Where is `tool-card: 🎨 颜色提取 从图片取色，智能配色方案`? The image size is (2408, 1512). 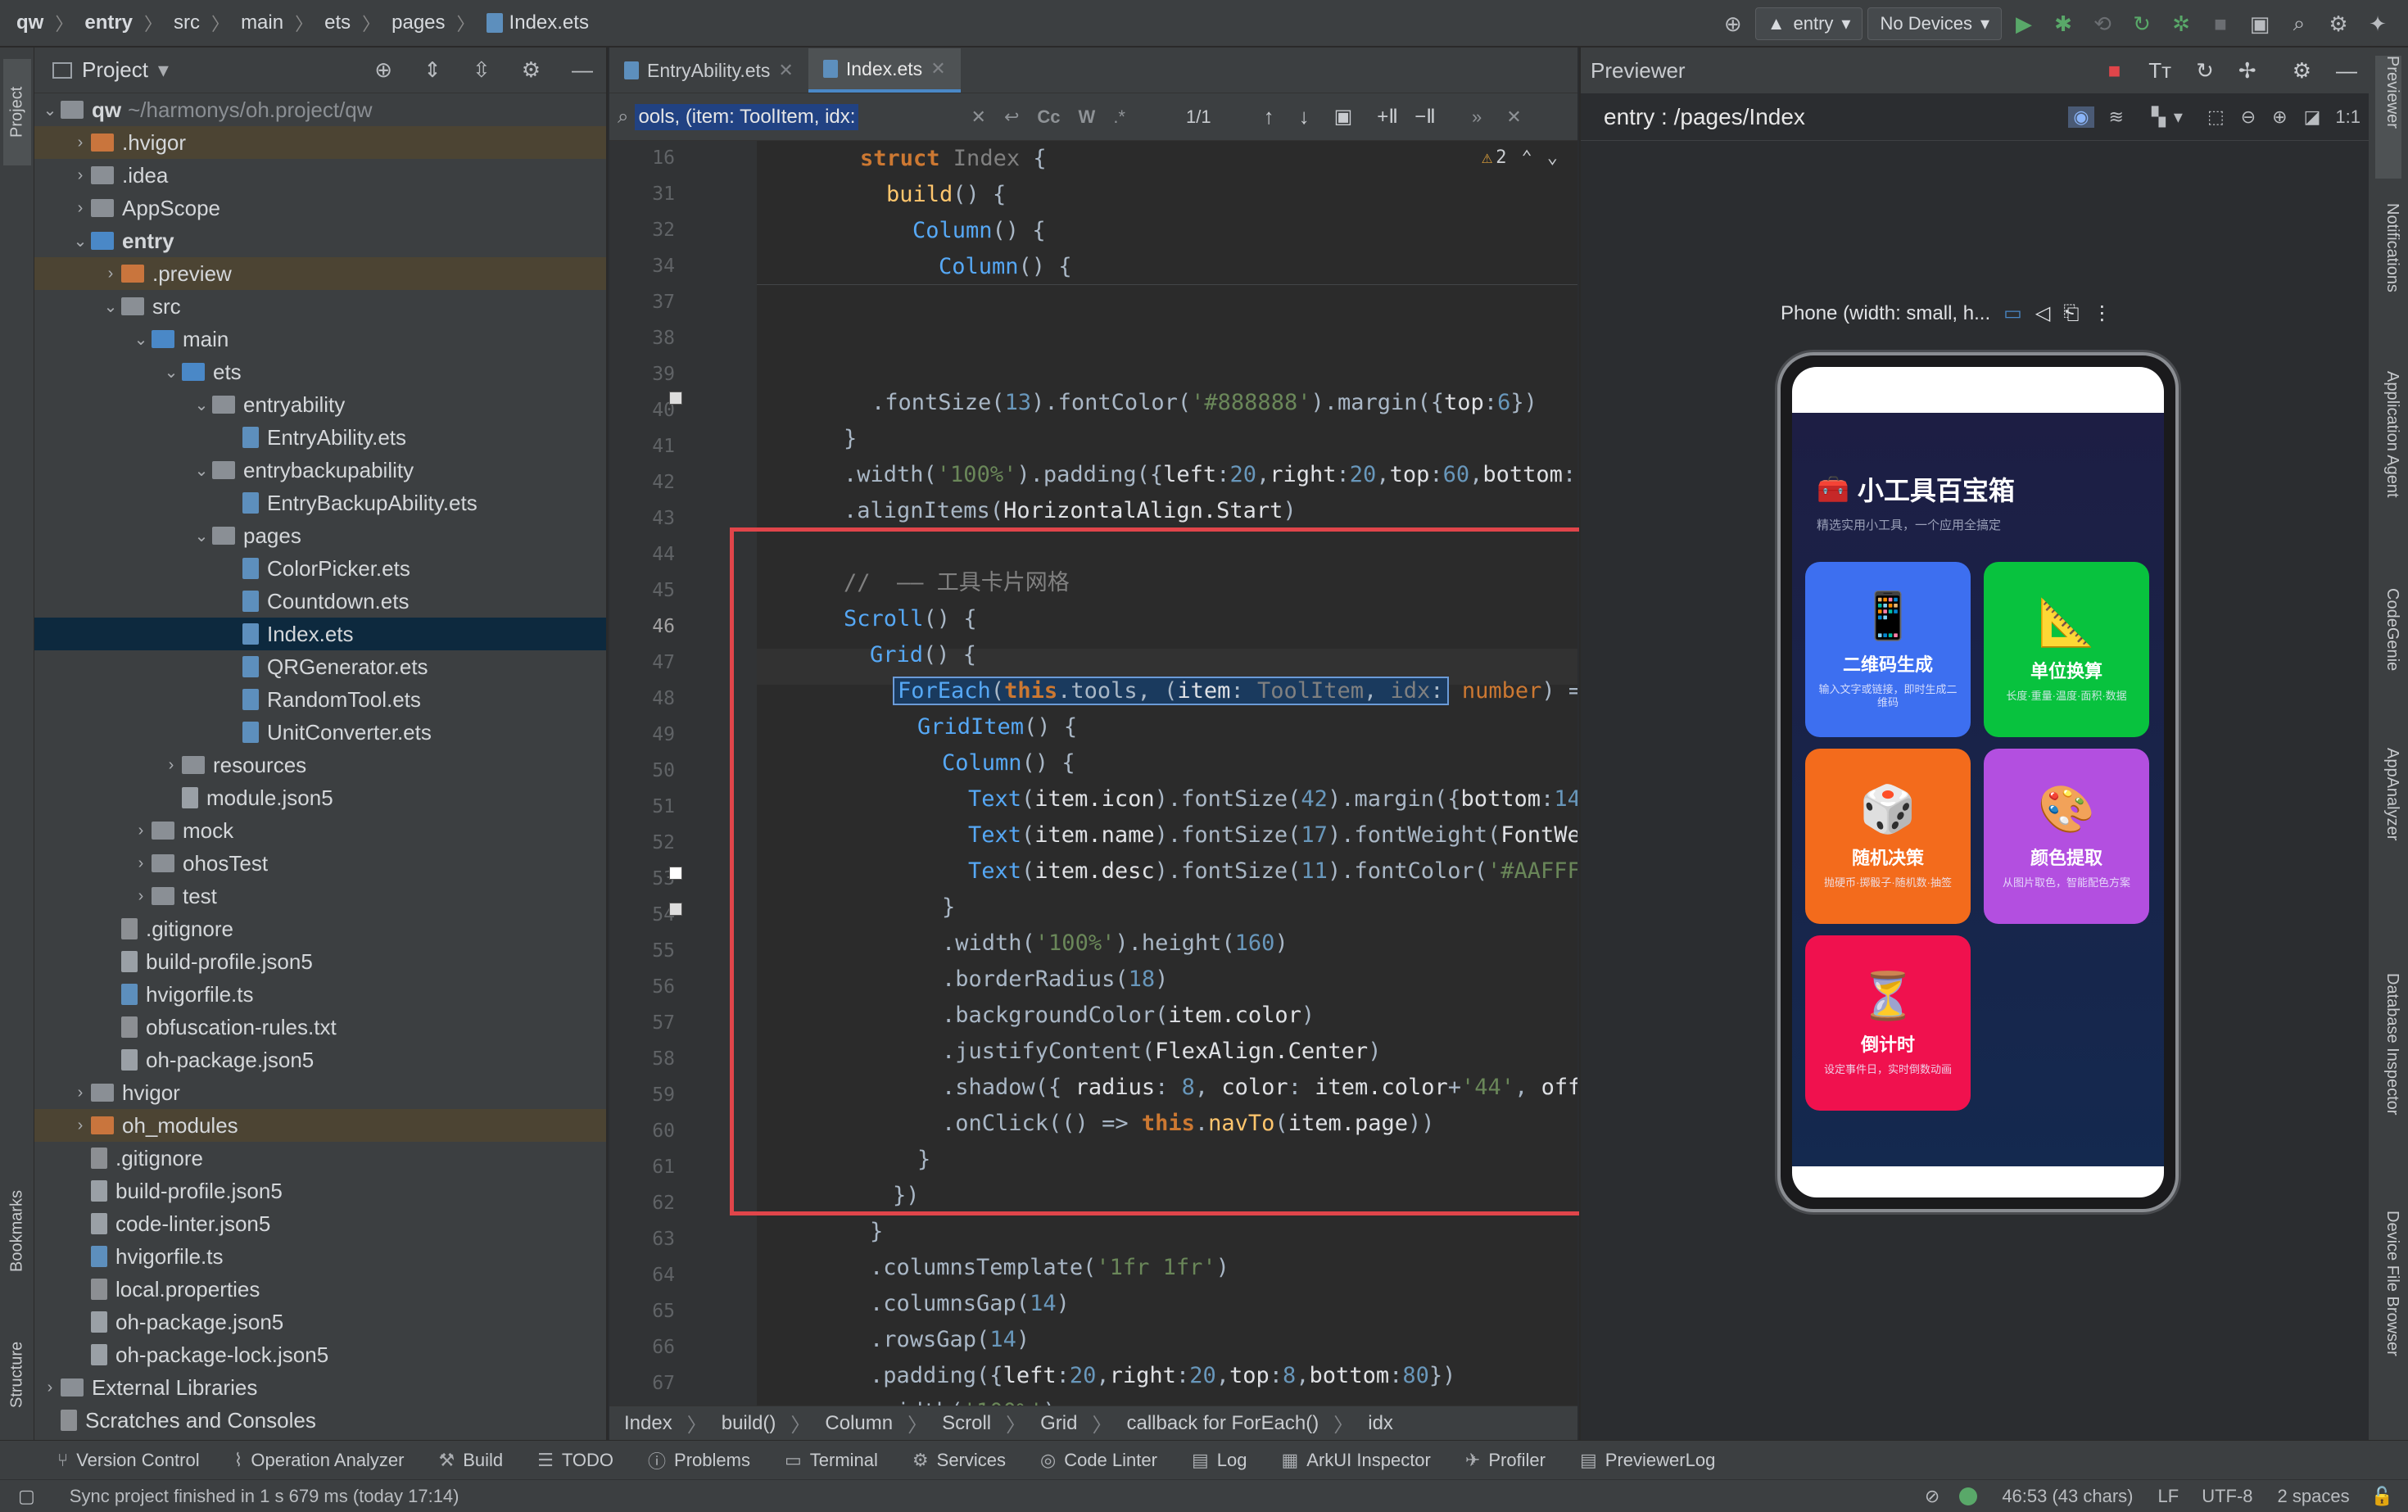
tool-card: 🎨 颜色提取 从图片取色，智能配色方案 is located at coordinates (2066, 836).